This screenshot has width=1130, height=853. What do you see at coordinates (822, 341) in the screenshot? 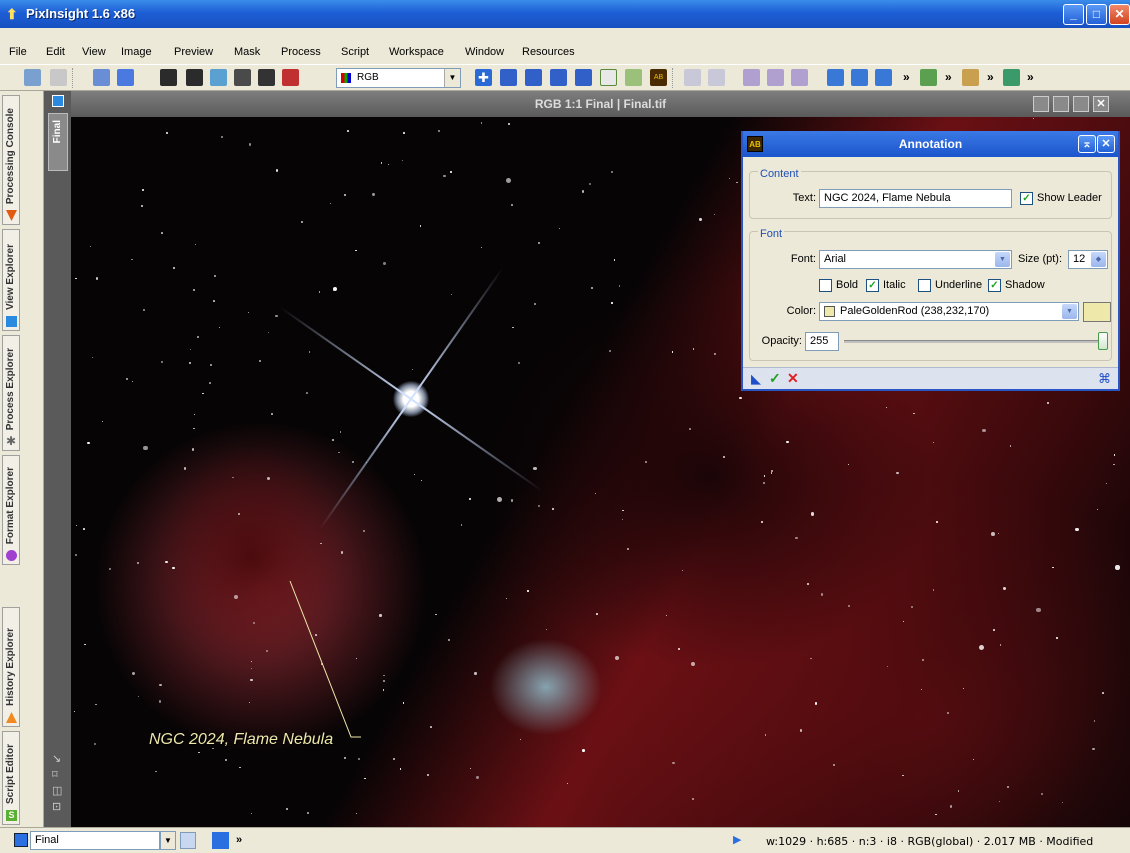
I see `opacity-input: 255` at bounding box center [822, 341].